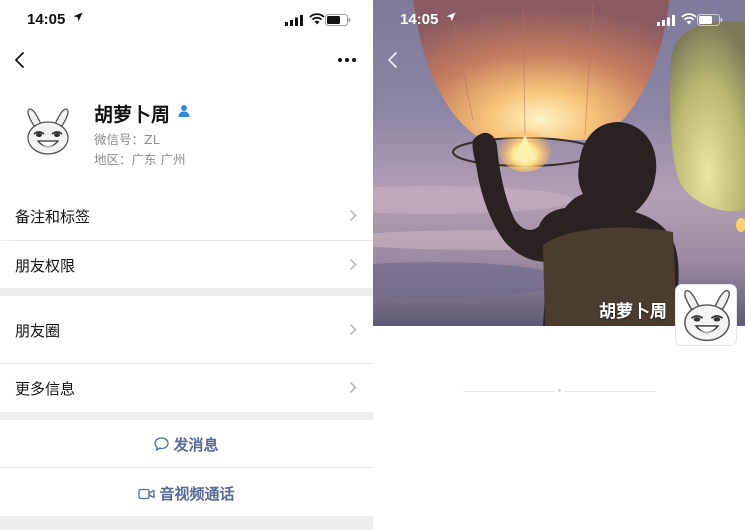  I want to click on av-call-button: 音视频通话, so click(186, 492).